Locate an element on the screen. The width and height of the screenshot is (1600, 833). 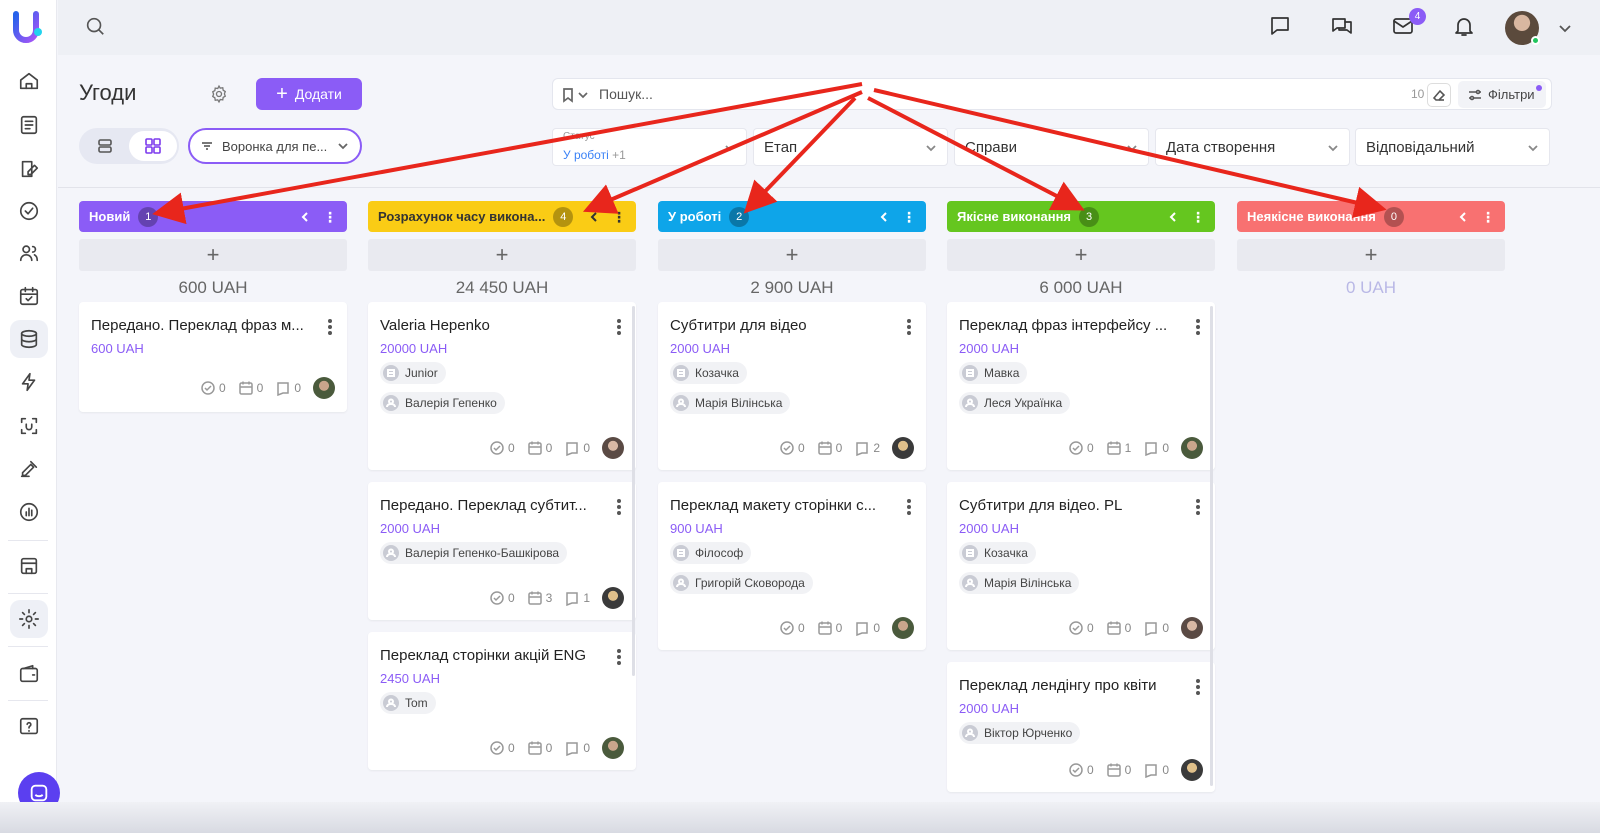
notes-count: 2 is located at coordinates (867, 448).